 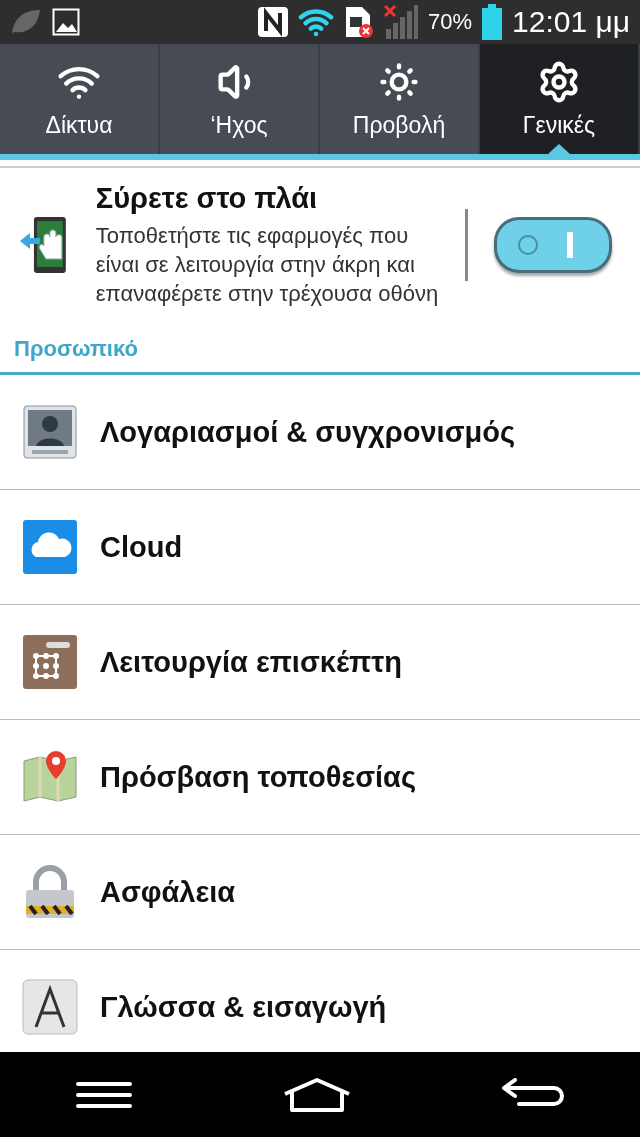 I want to click on off-circle-icon, so click(x=528, y=245).